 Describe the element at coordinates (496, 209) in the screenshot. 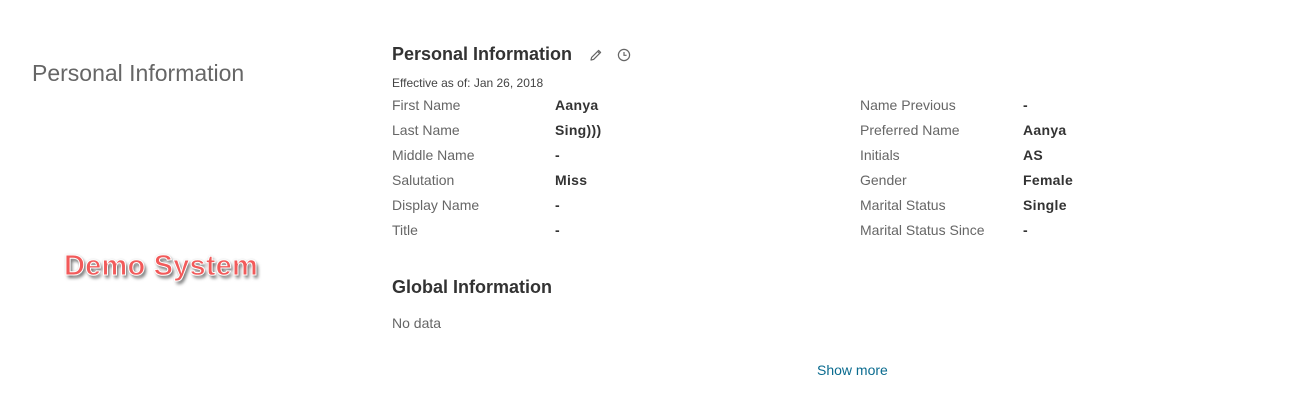

I see `field-row-display-name: Display Name -` at that location.